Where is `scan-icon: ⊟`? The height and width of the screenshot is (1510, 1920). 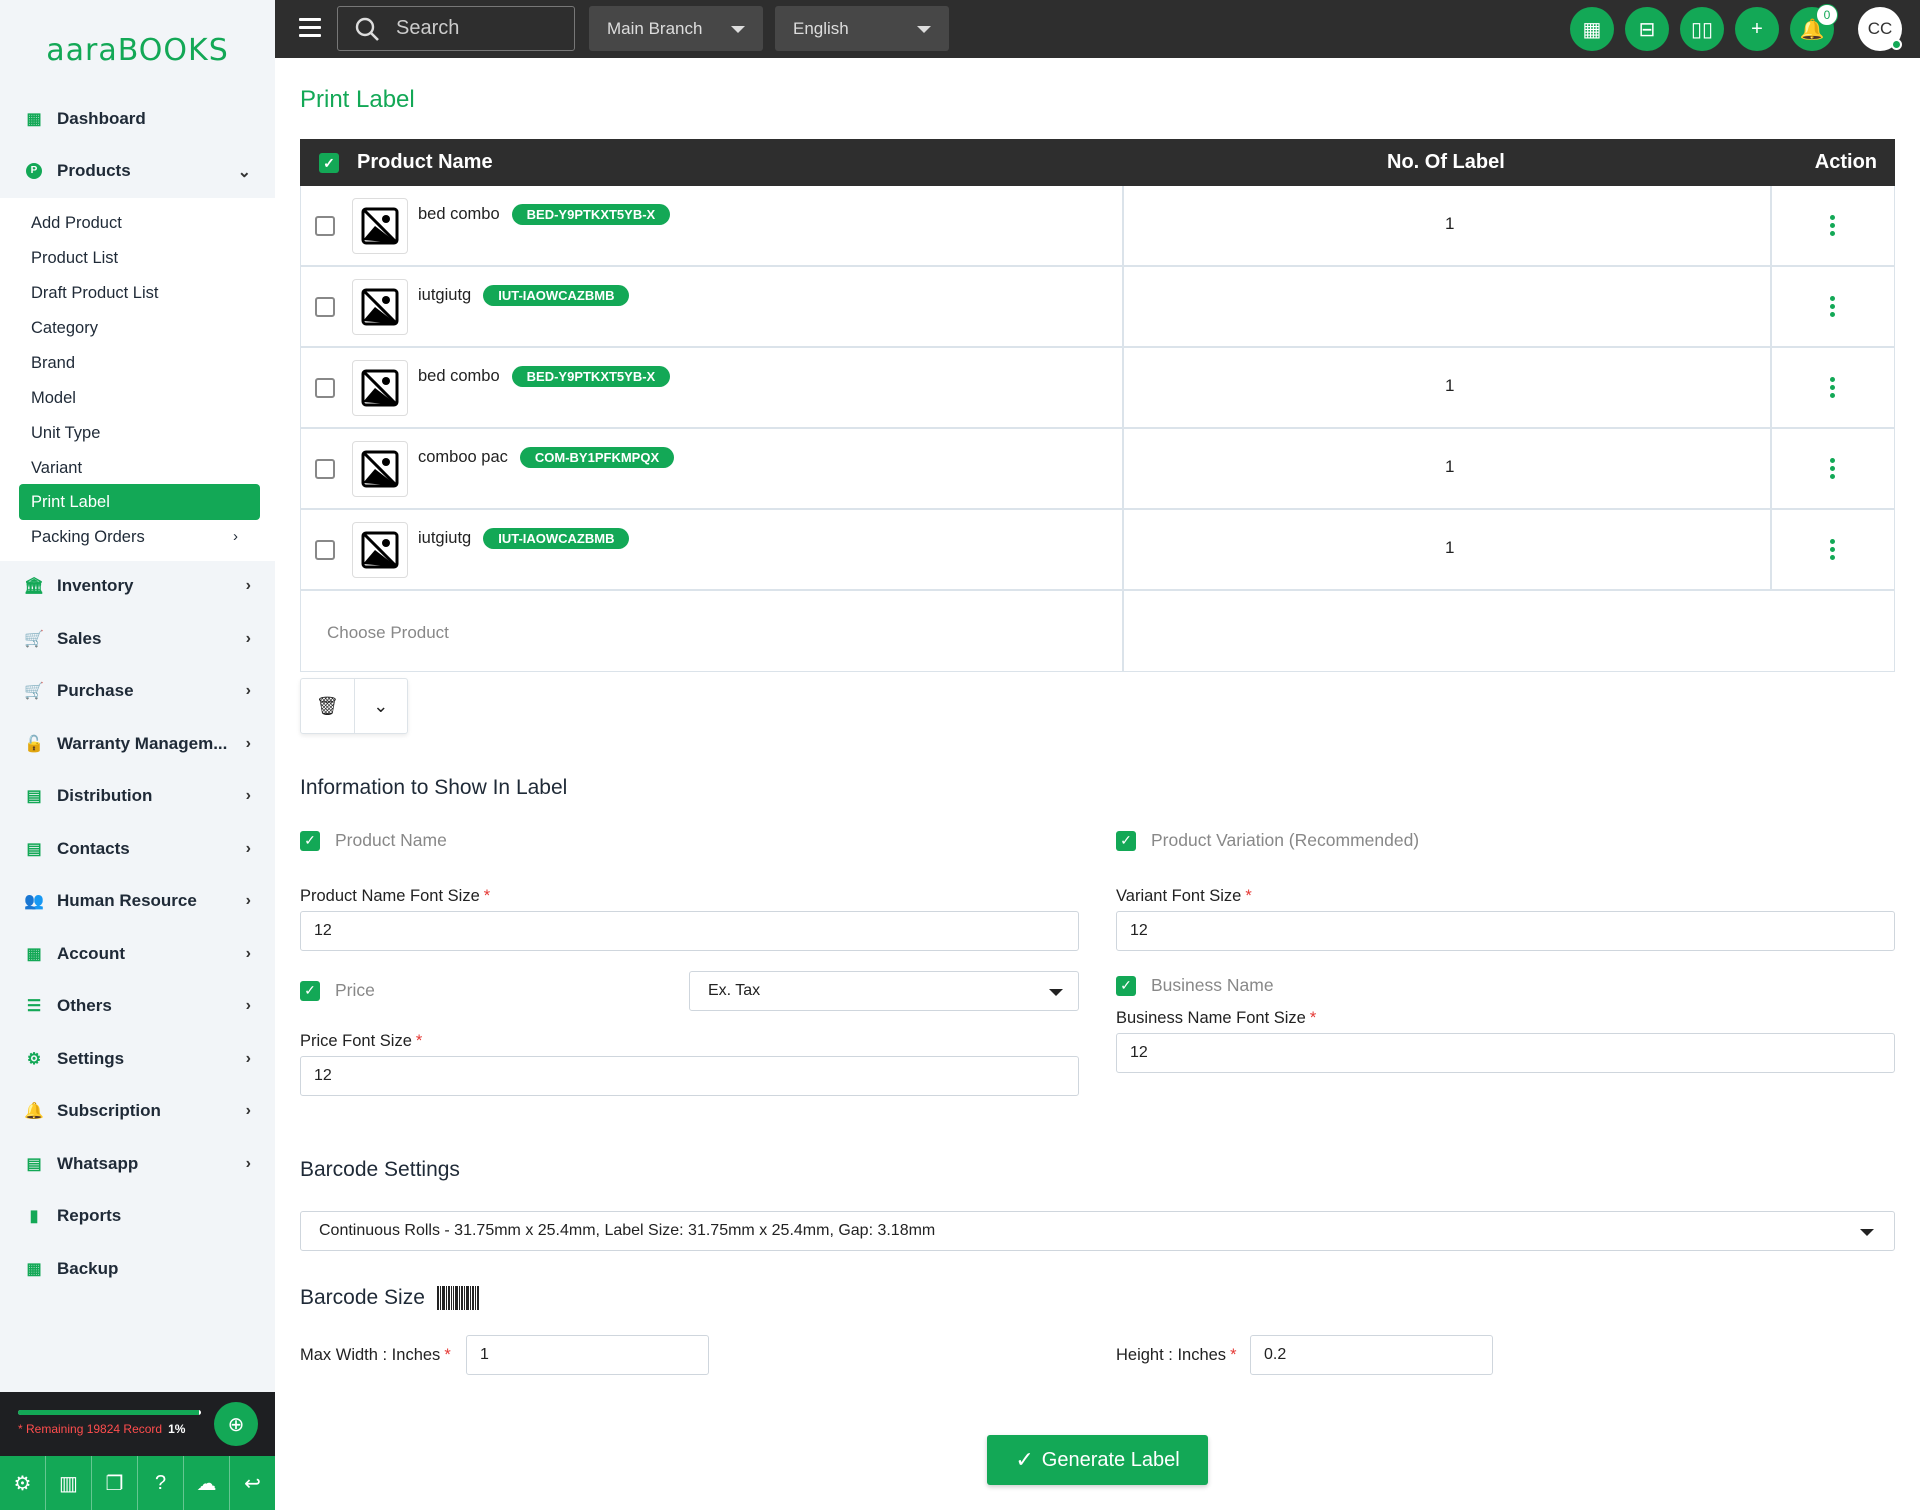 scan-icon: ⊟ is located at coordinates (1647, 29).